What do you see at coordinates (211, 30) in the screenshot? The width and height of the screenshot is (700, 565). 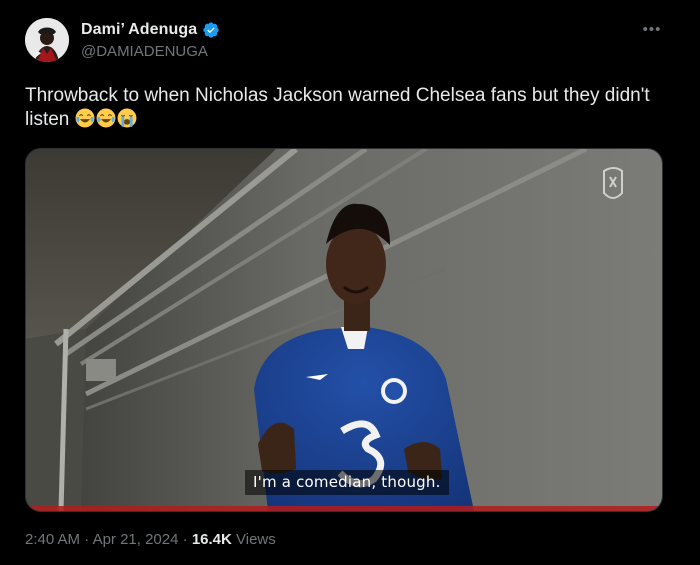 I see `verified-badge-icon` at bounding box center [211, 30].